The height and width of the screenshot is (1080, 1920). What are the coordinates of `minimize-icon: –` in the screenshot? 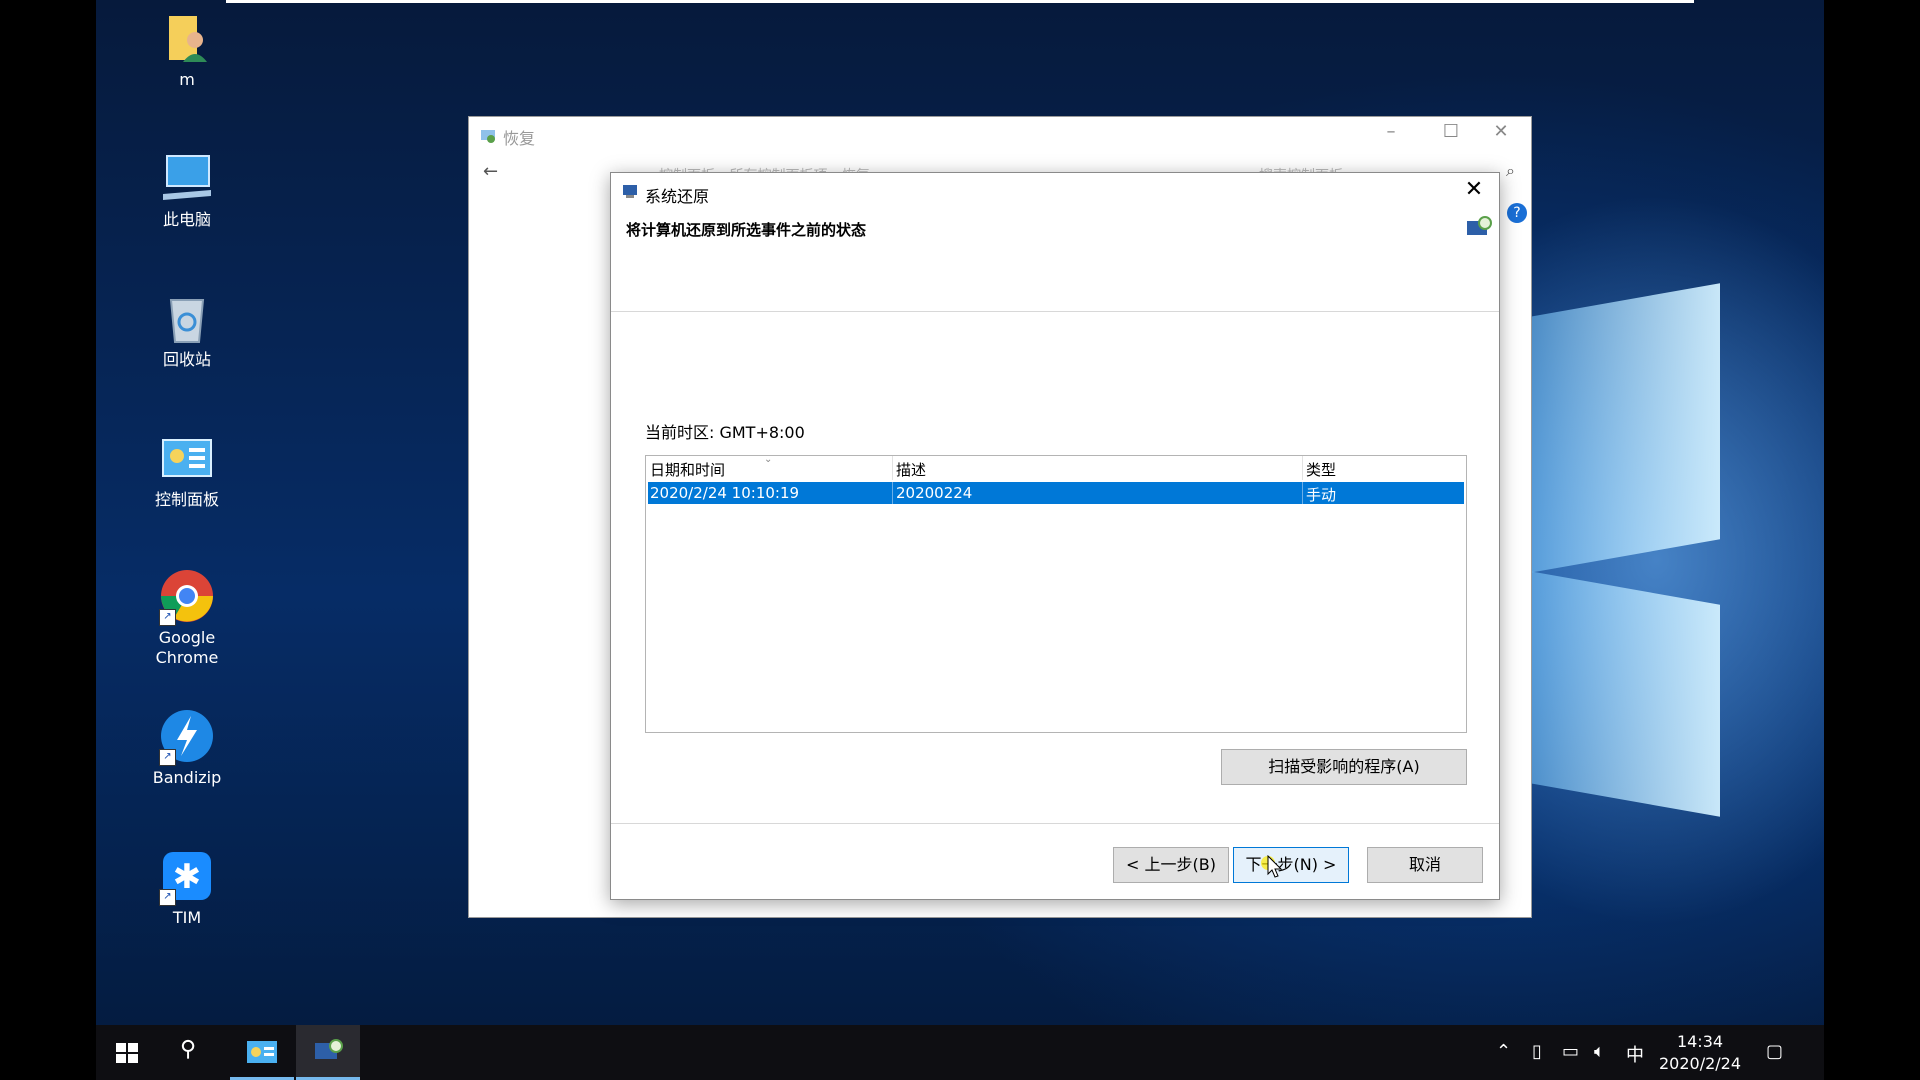 It's located at (1391, 131).